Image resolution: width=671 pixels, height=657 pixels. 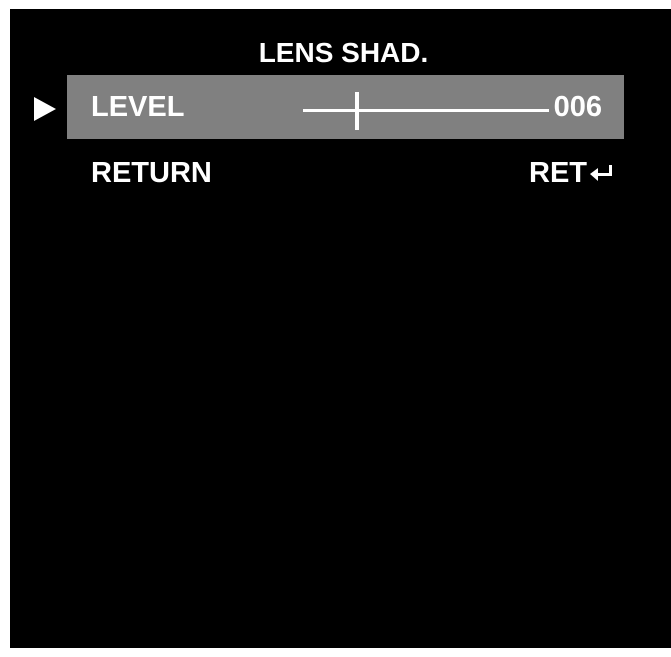 I want to click on menu-item-return: RETURN RET, so click(x=345, y=173).